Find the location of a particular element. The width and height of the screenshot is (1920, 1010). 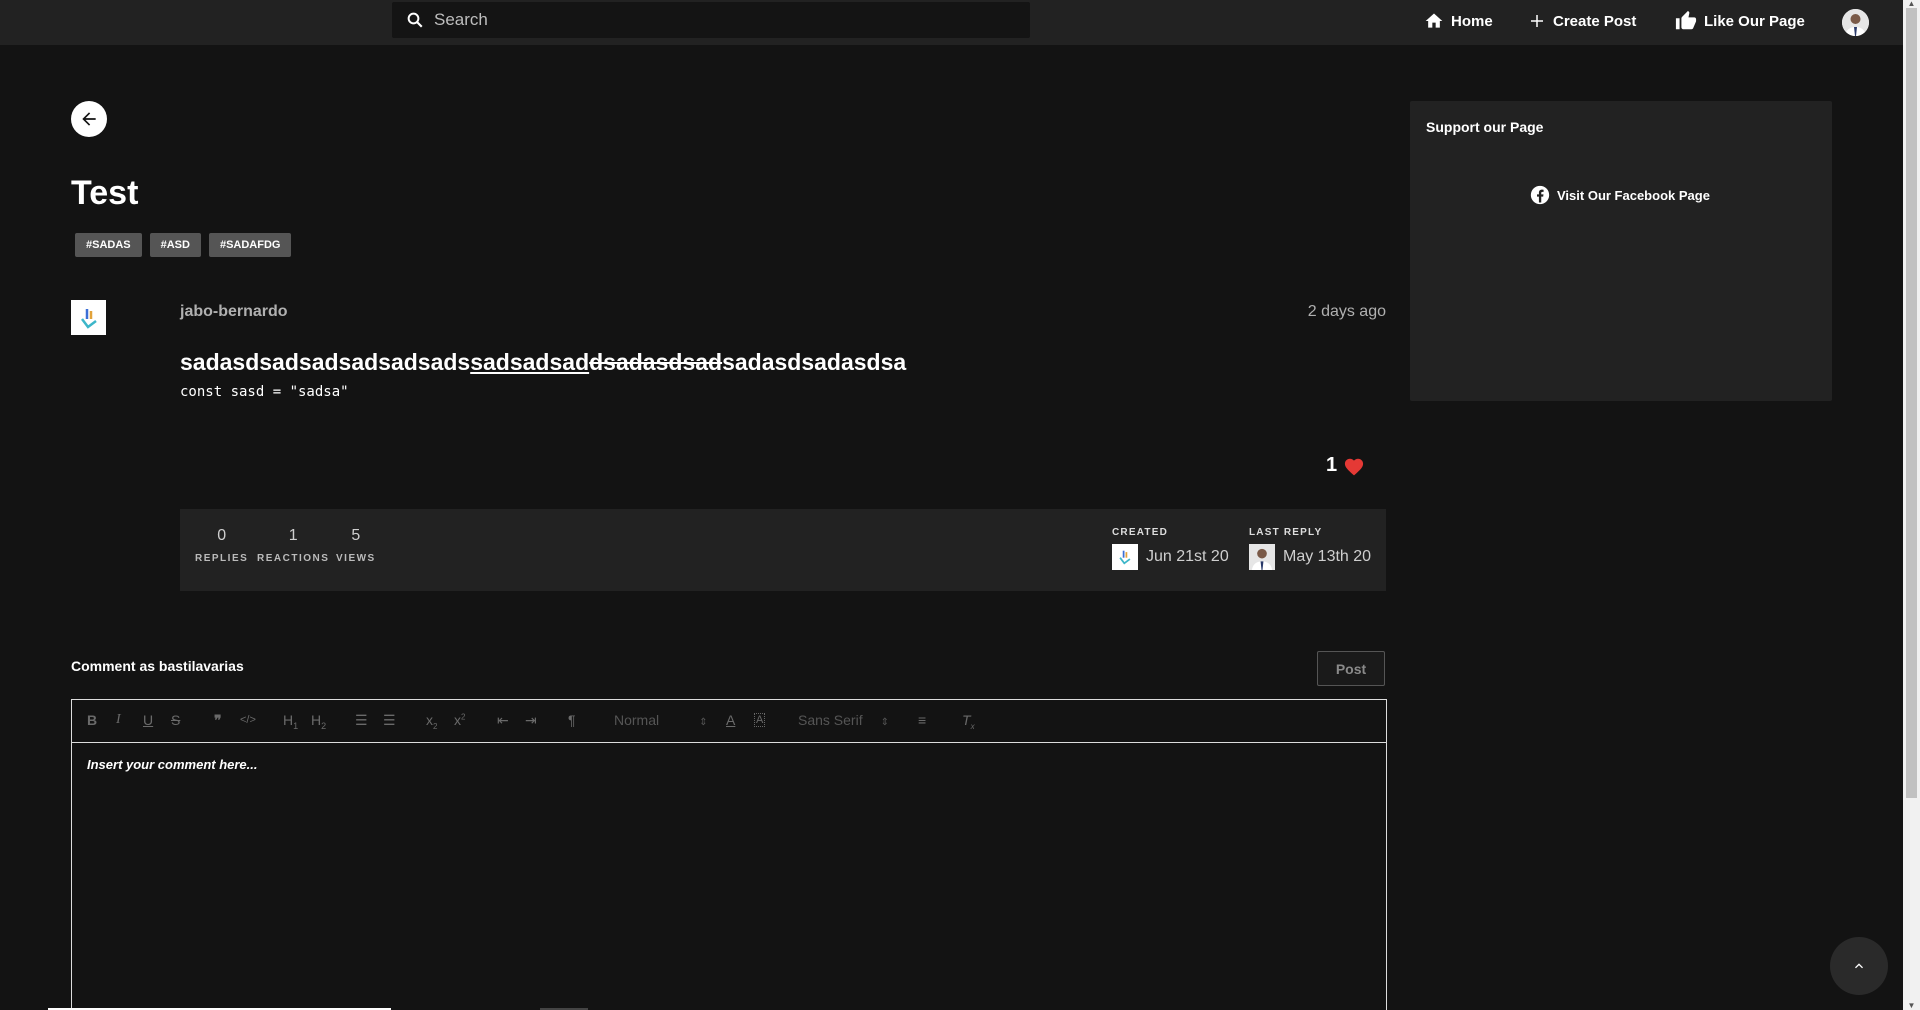

subscript-icon: x2 is located at coordinates (431, 721).